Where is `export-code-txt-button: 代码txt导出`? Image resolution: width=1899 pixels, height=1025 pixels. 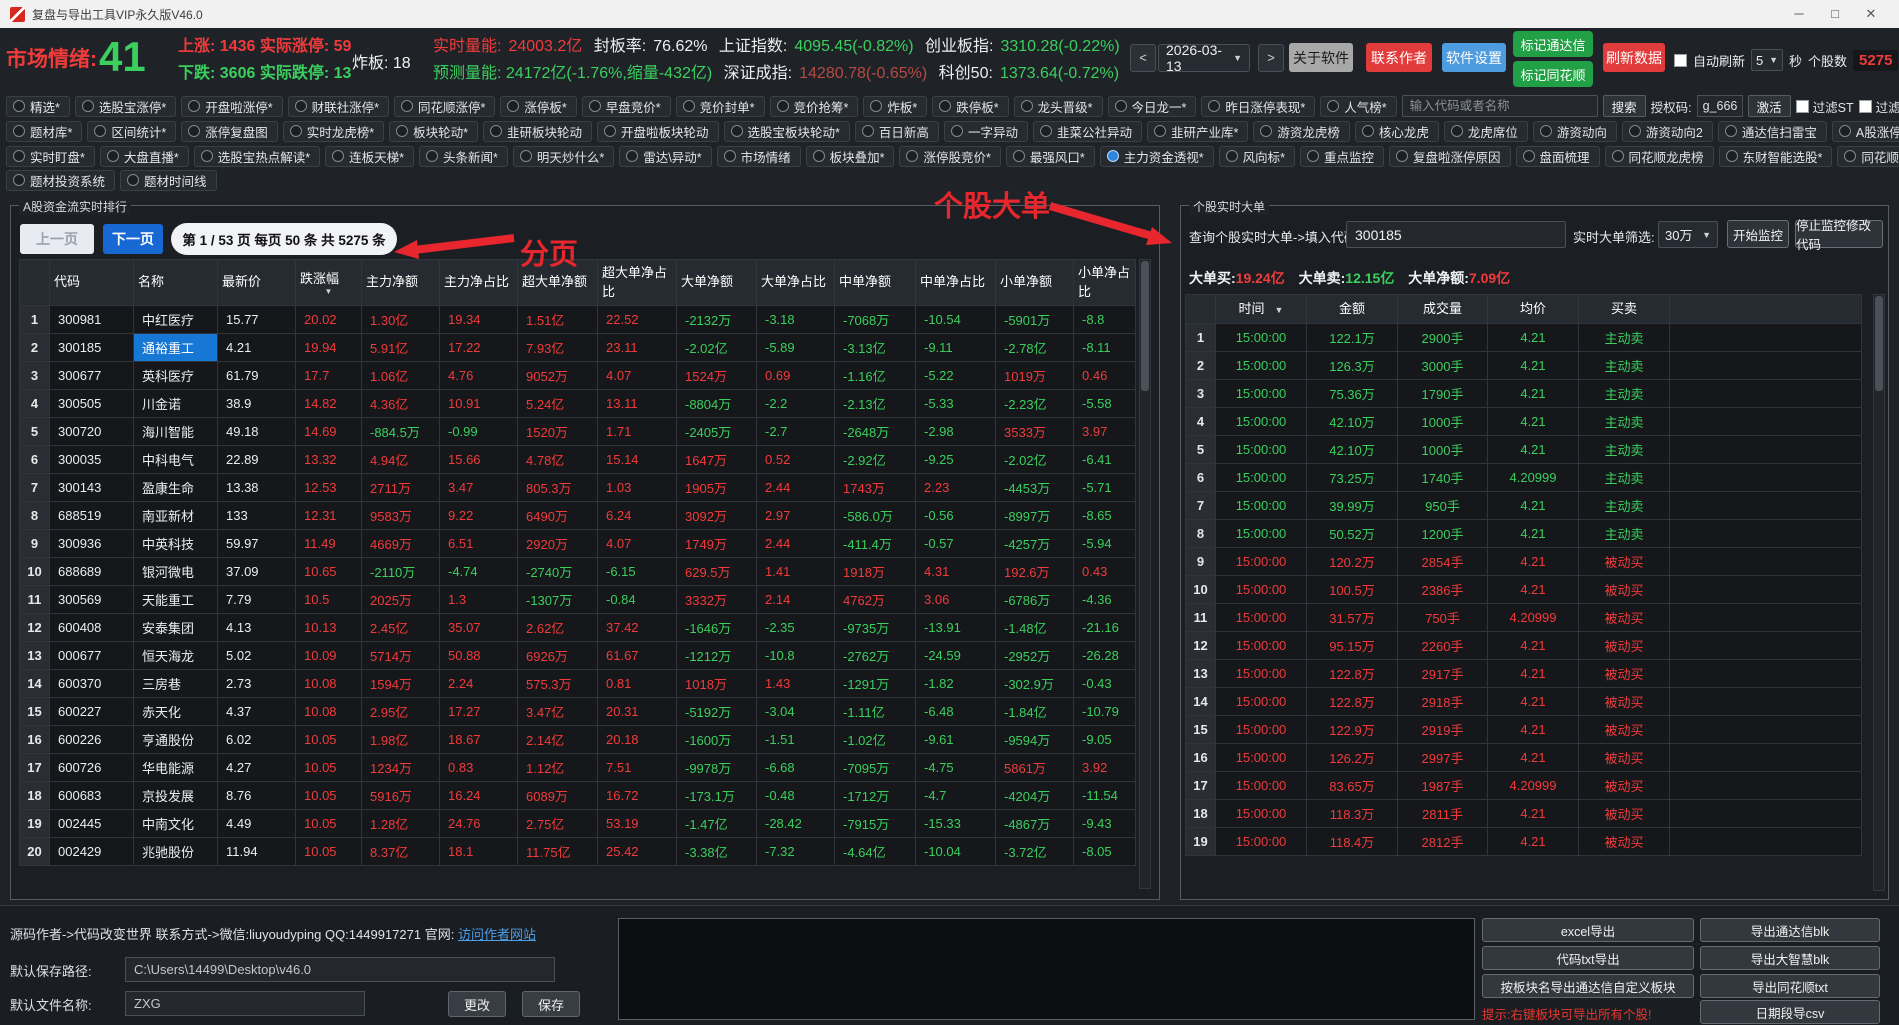 export-code-txt-button: 代码txt导出 is located at coordinates (1588, 958).